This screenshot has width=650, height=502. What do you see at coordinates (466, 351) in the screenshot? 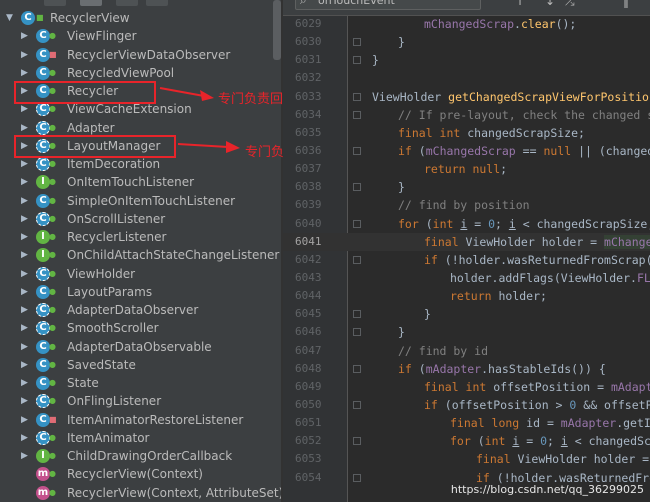
I see `code-line: 6047 // find by id` at bounding box center [466, 351].